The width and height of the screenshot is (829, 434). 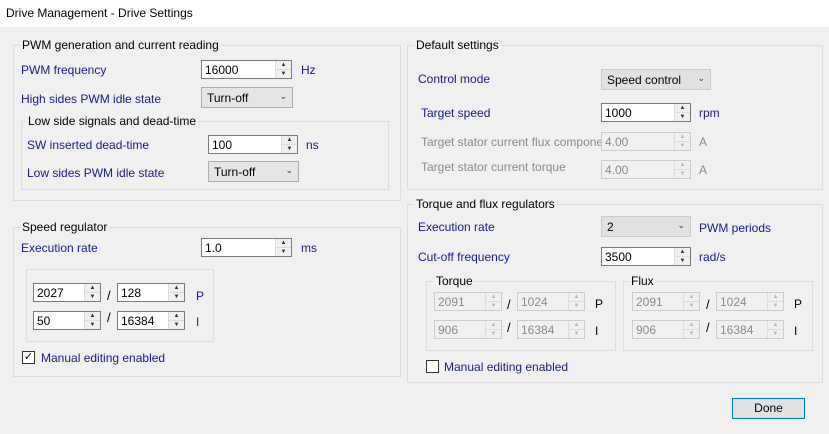 What do you see at coordinates (551, 301) in the screenshot?
I see `torque-p-denominator: 1024 ▲ ▼` at bounding box center [551, 301].